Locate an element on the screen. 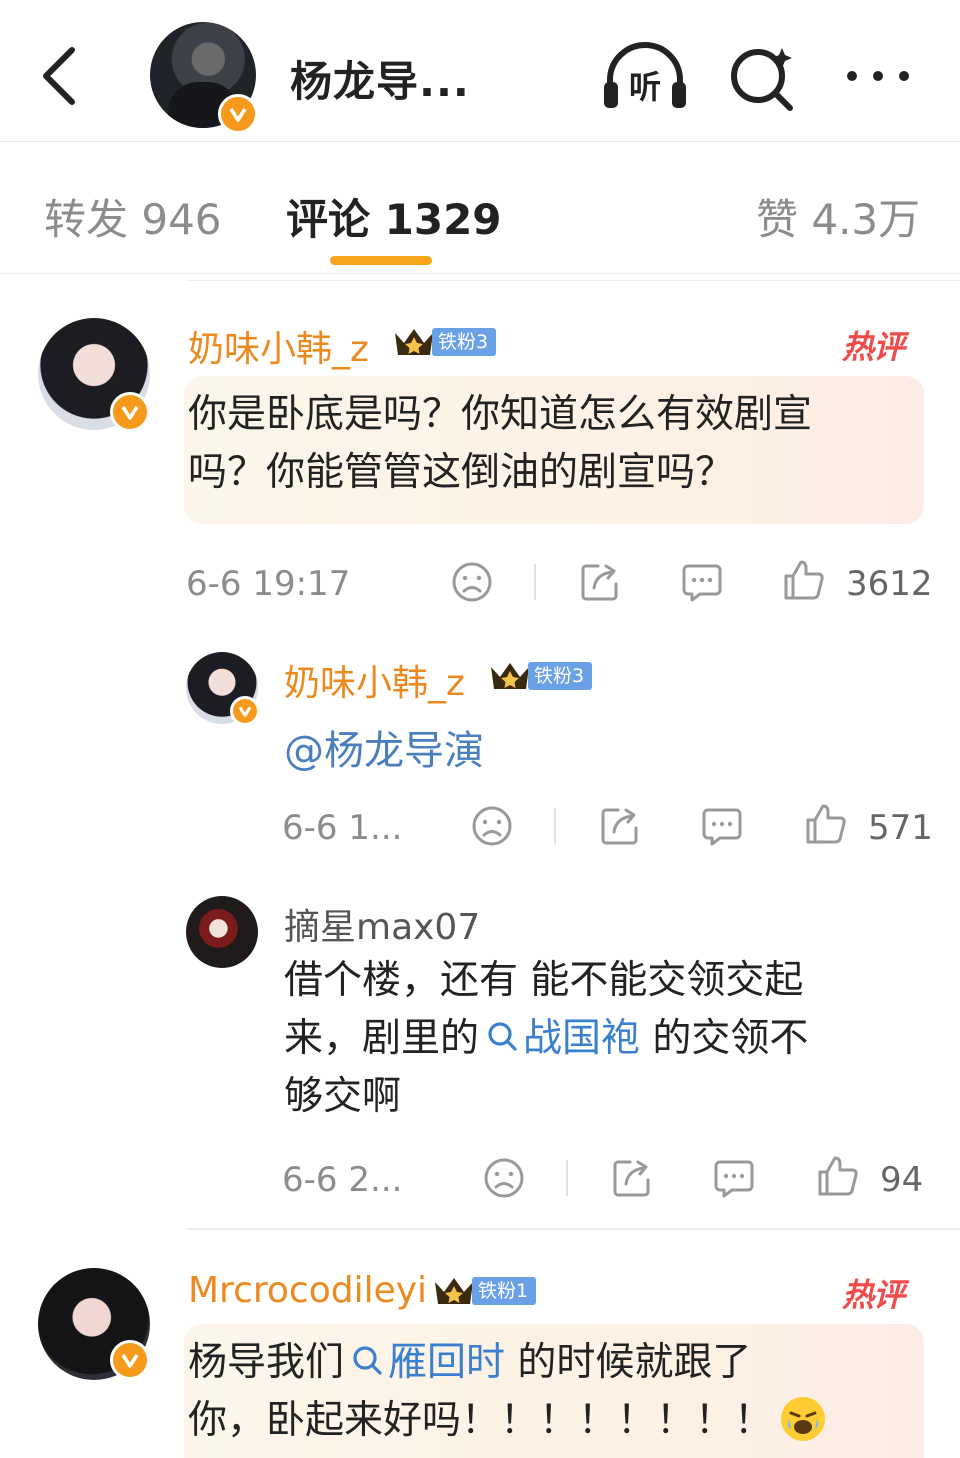 This screenshot has height=1458, width=960. top-bar: 杨龙导... 听 is located at coordinates (480, 71).